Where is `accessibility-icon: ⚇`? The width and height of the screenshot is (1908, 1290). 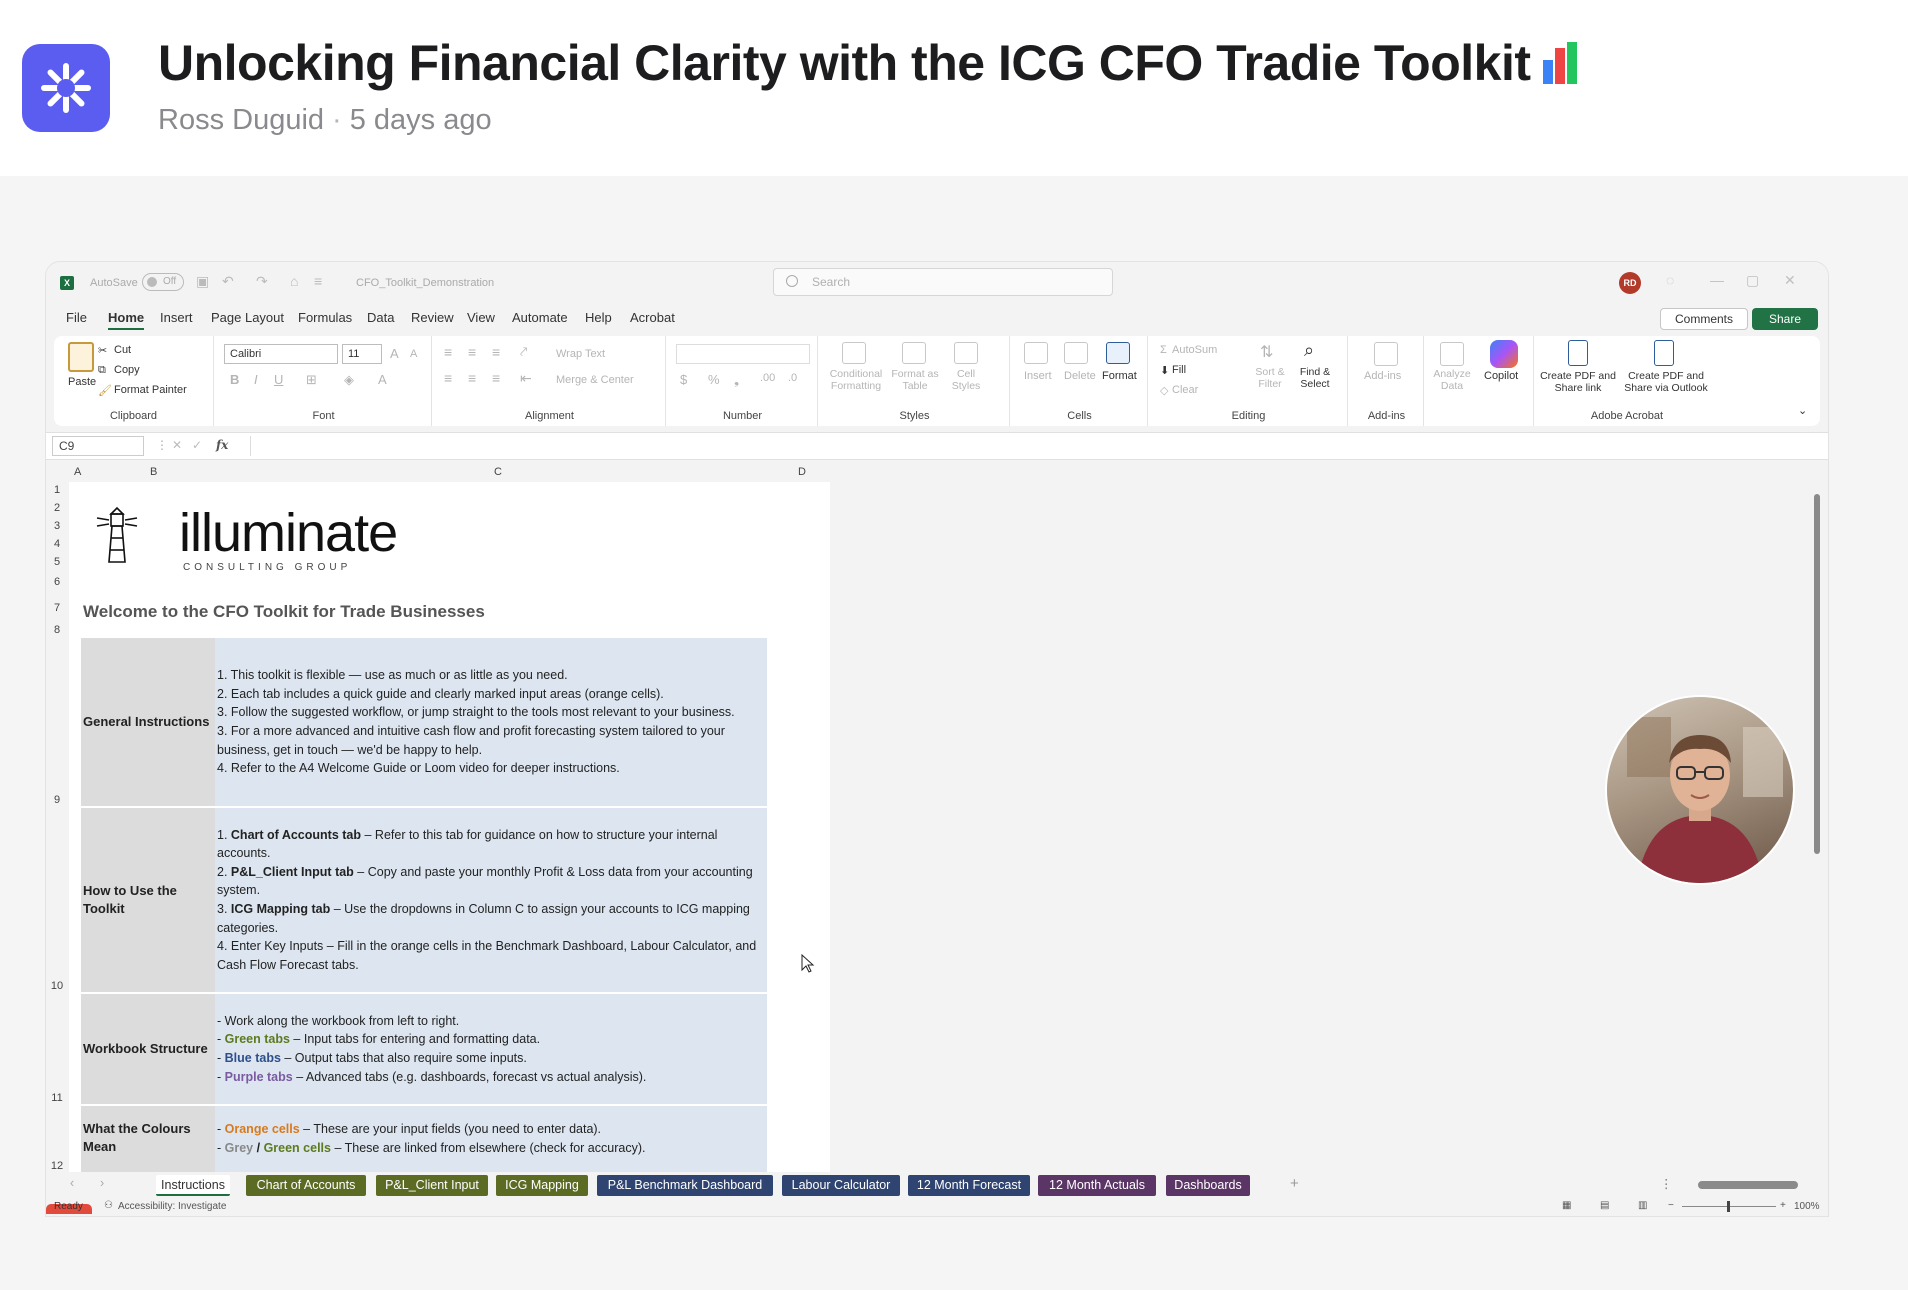 accessibility-icon: ⚇ is located at coordinates (108, 1205).